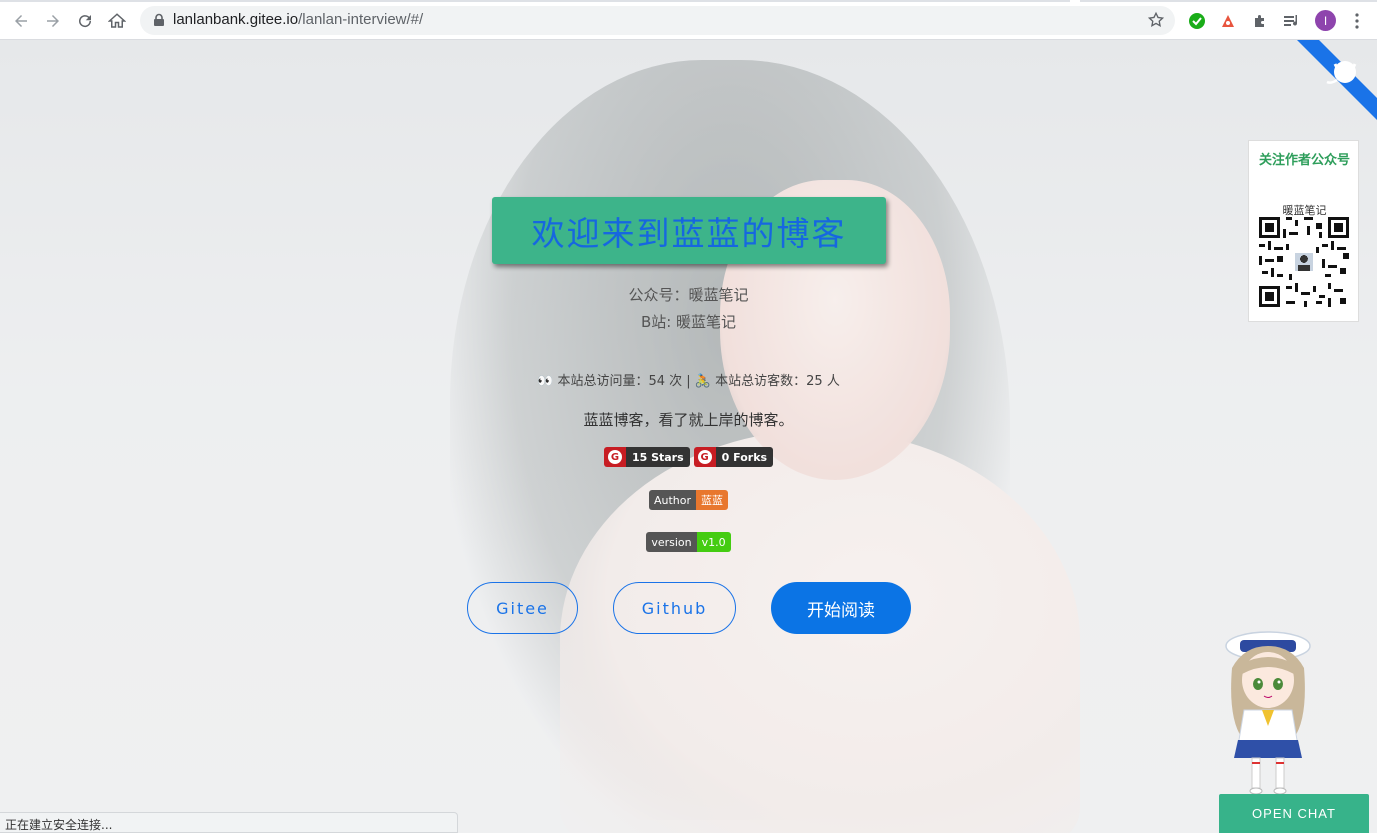  What do you see at coordinates (1325, 20) in the screenshot?
I see `profile-avatar: I` at bounding box center [1325, 20].